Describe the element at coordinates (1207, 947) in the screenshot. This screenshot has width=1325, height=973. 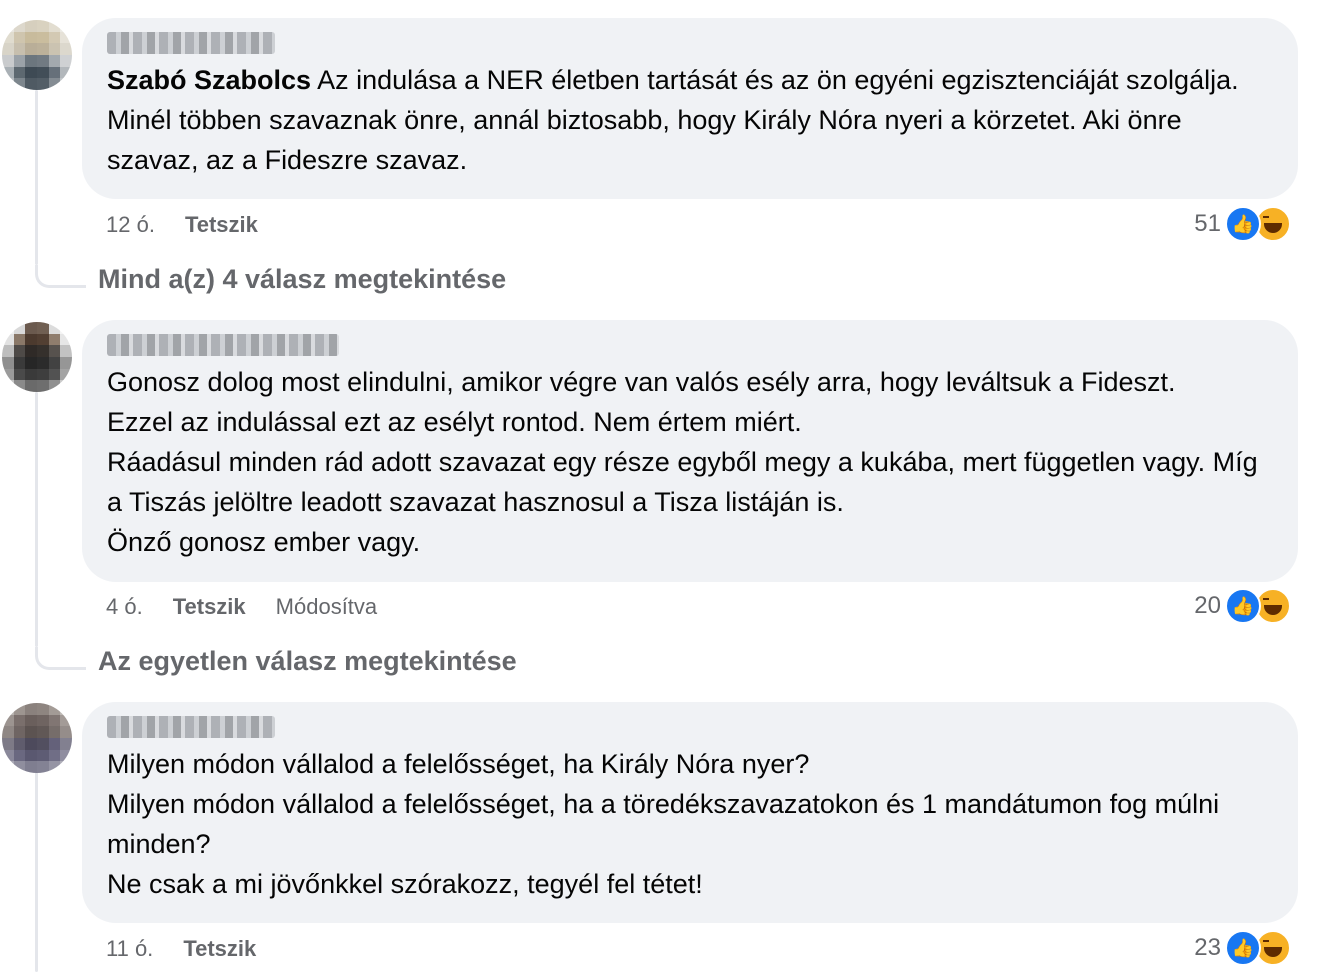
I see `reaction-count: 23` at that location.